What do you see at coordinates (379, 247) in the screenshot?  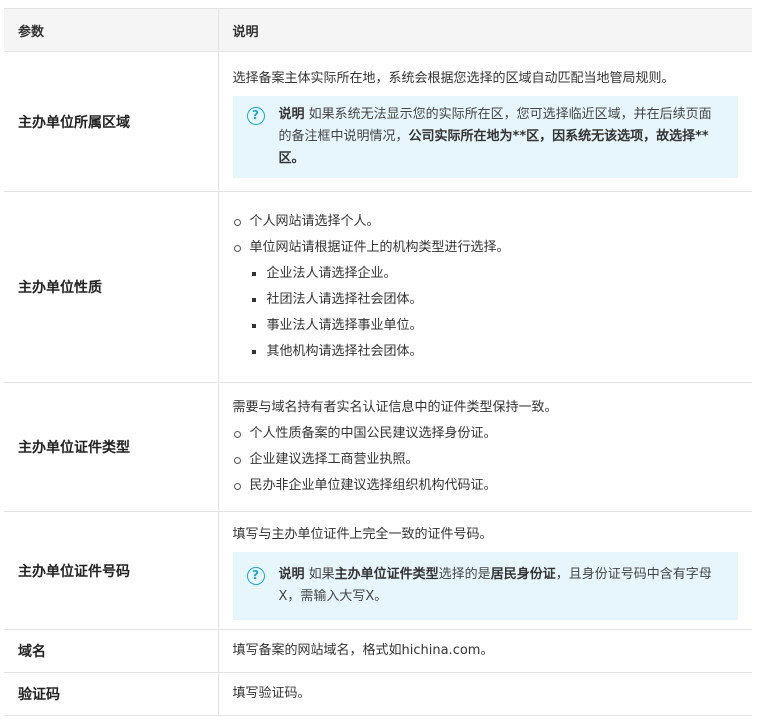 I see `list-item-text: 单位网站请根据证件上的机构类型进行选择。` at bounding box center [379, 247].